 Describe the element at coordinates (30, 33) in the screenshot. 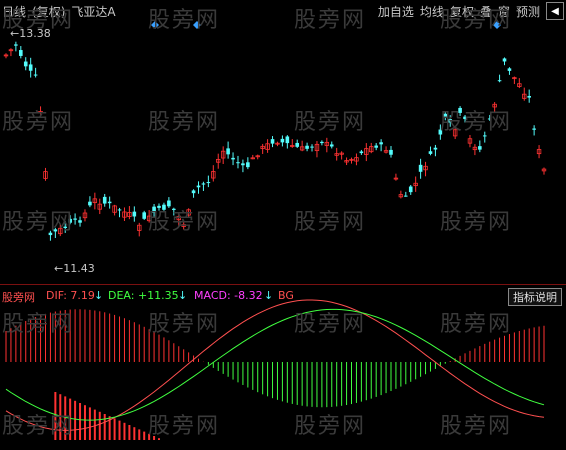

I see `high-price-label: ←13.38` at that location.